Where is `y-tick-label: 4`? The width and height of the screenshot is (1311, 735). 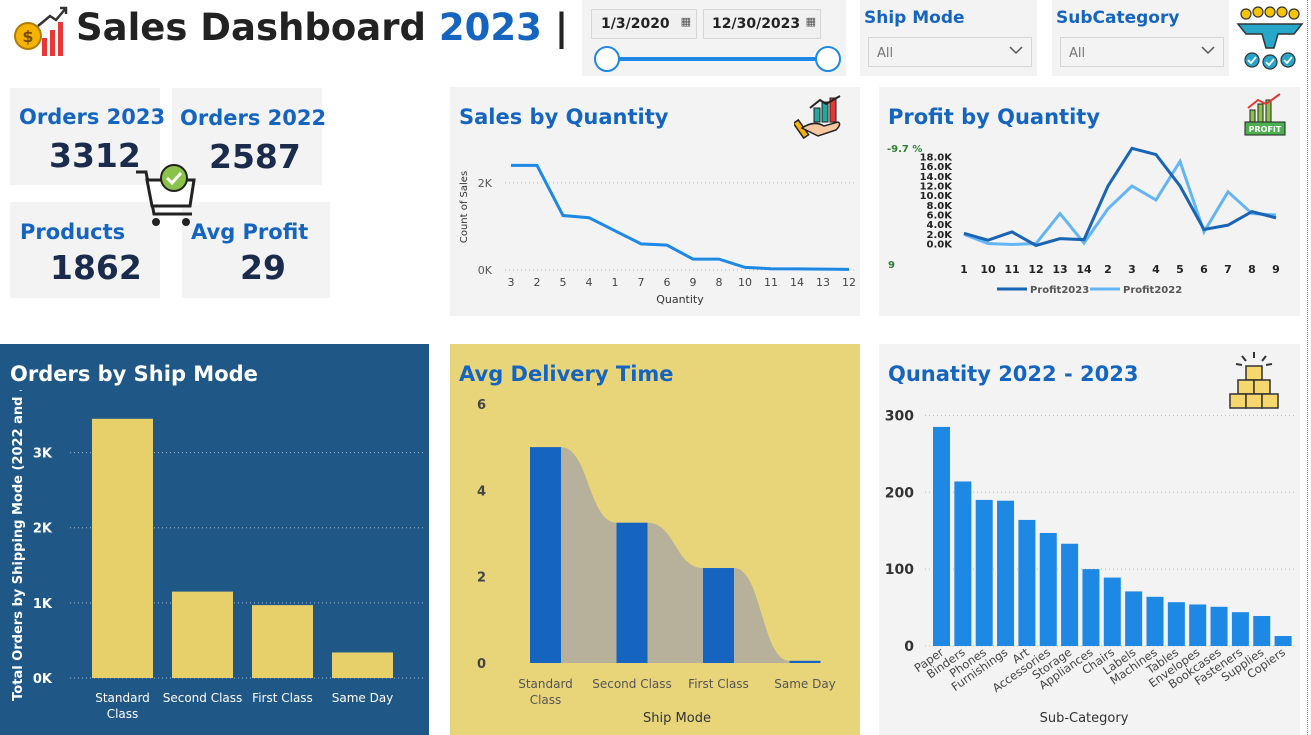
y-tick-label: 4 is located at coordinates (481, 491).